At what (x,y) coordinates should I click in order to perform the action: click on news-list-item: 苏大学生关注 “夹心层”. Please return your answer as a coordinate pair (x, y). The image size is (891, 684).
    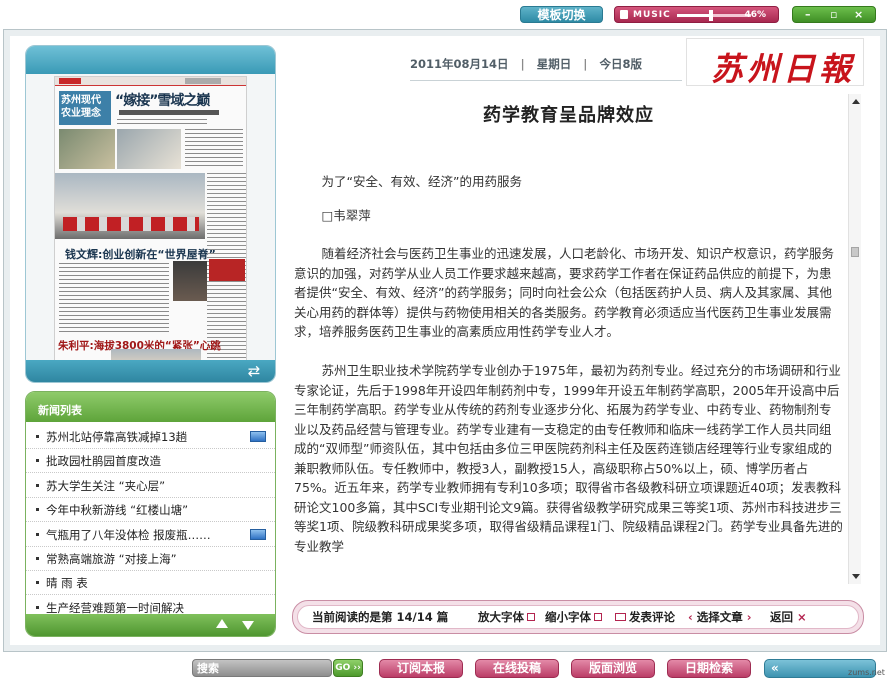
    Looking at the image, I should click on (150, 485).